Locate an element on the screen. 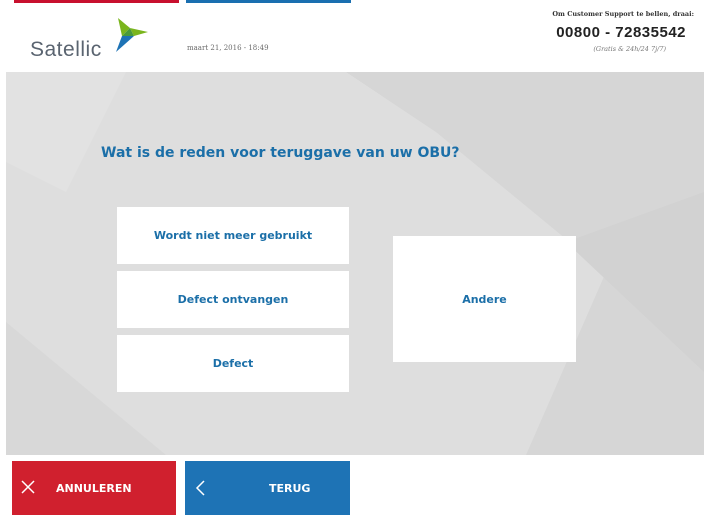 This screenshot has height=515, width=704. support-phone: 00800 - 72835542 is located at coordinates (621, 32).